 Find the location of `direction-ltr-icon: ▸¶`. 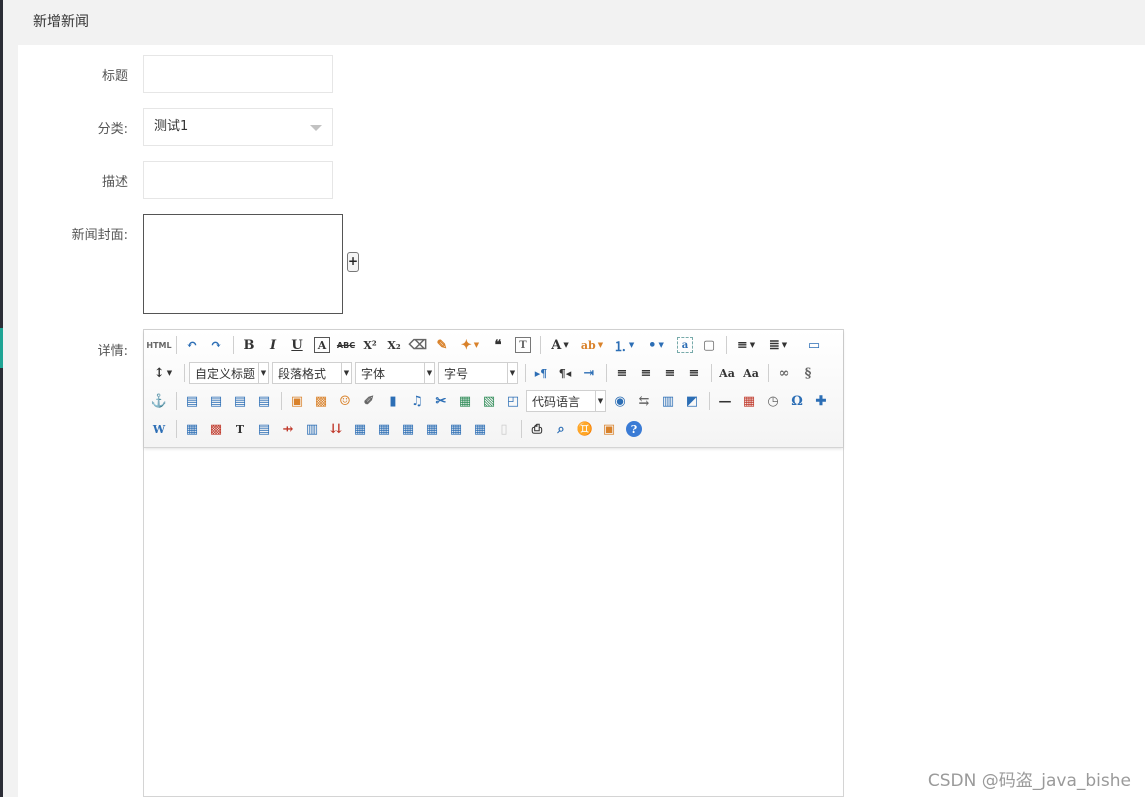

direction-ltr-icon: ▸¶ is located at coordinates (541, 373).